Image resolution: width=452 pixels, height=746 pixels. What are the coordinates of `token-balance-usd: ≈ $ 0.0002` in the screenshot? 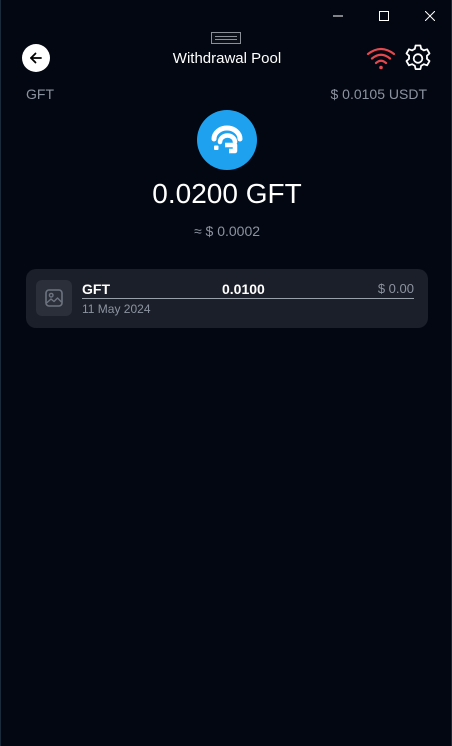 It's located at (227, 231).